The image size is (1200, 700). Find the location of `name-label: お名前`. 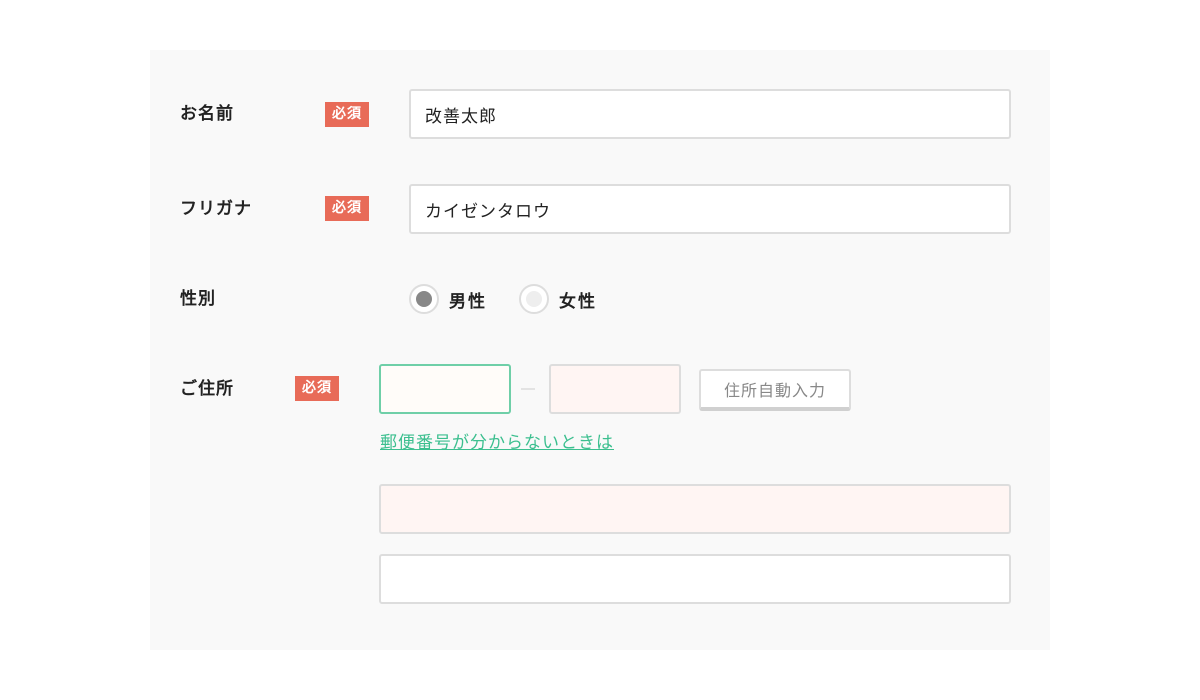

name-label: お名前 is located at coordinates (207, 114).